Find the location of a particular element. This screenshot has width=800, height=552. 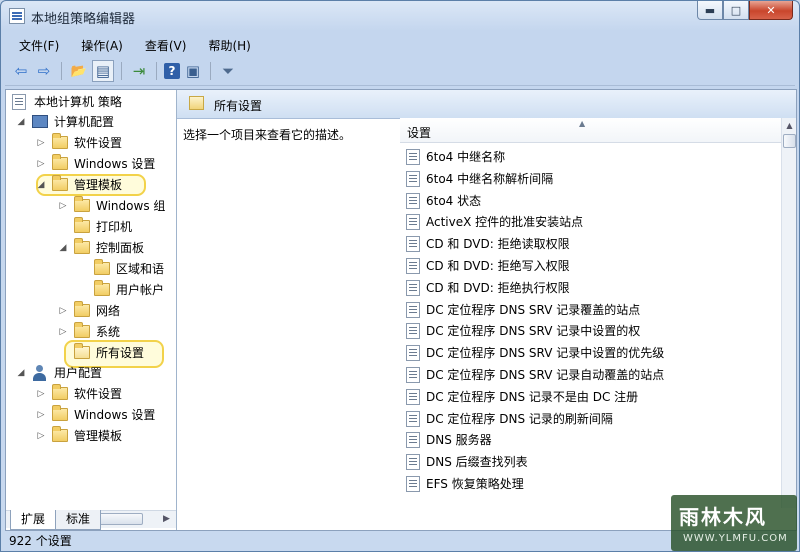

computer-icon is located at coordinates (40, 121).